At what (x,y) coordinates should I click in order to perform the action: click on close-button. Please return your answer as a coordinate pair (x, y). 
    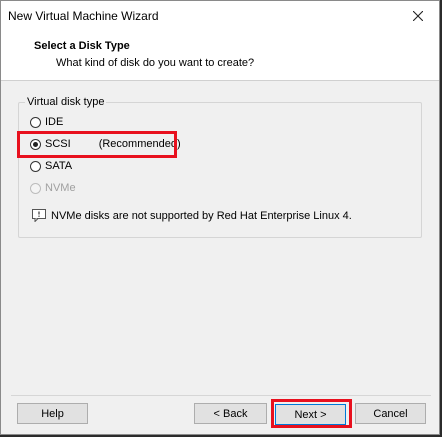
    Looking at the image, I should click on (418, 16).